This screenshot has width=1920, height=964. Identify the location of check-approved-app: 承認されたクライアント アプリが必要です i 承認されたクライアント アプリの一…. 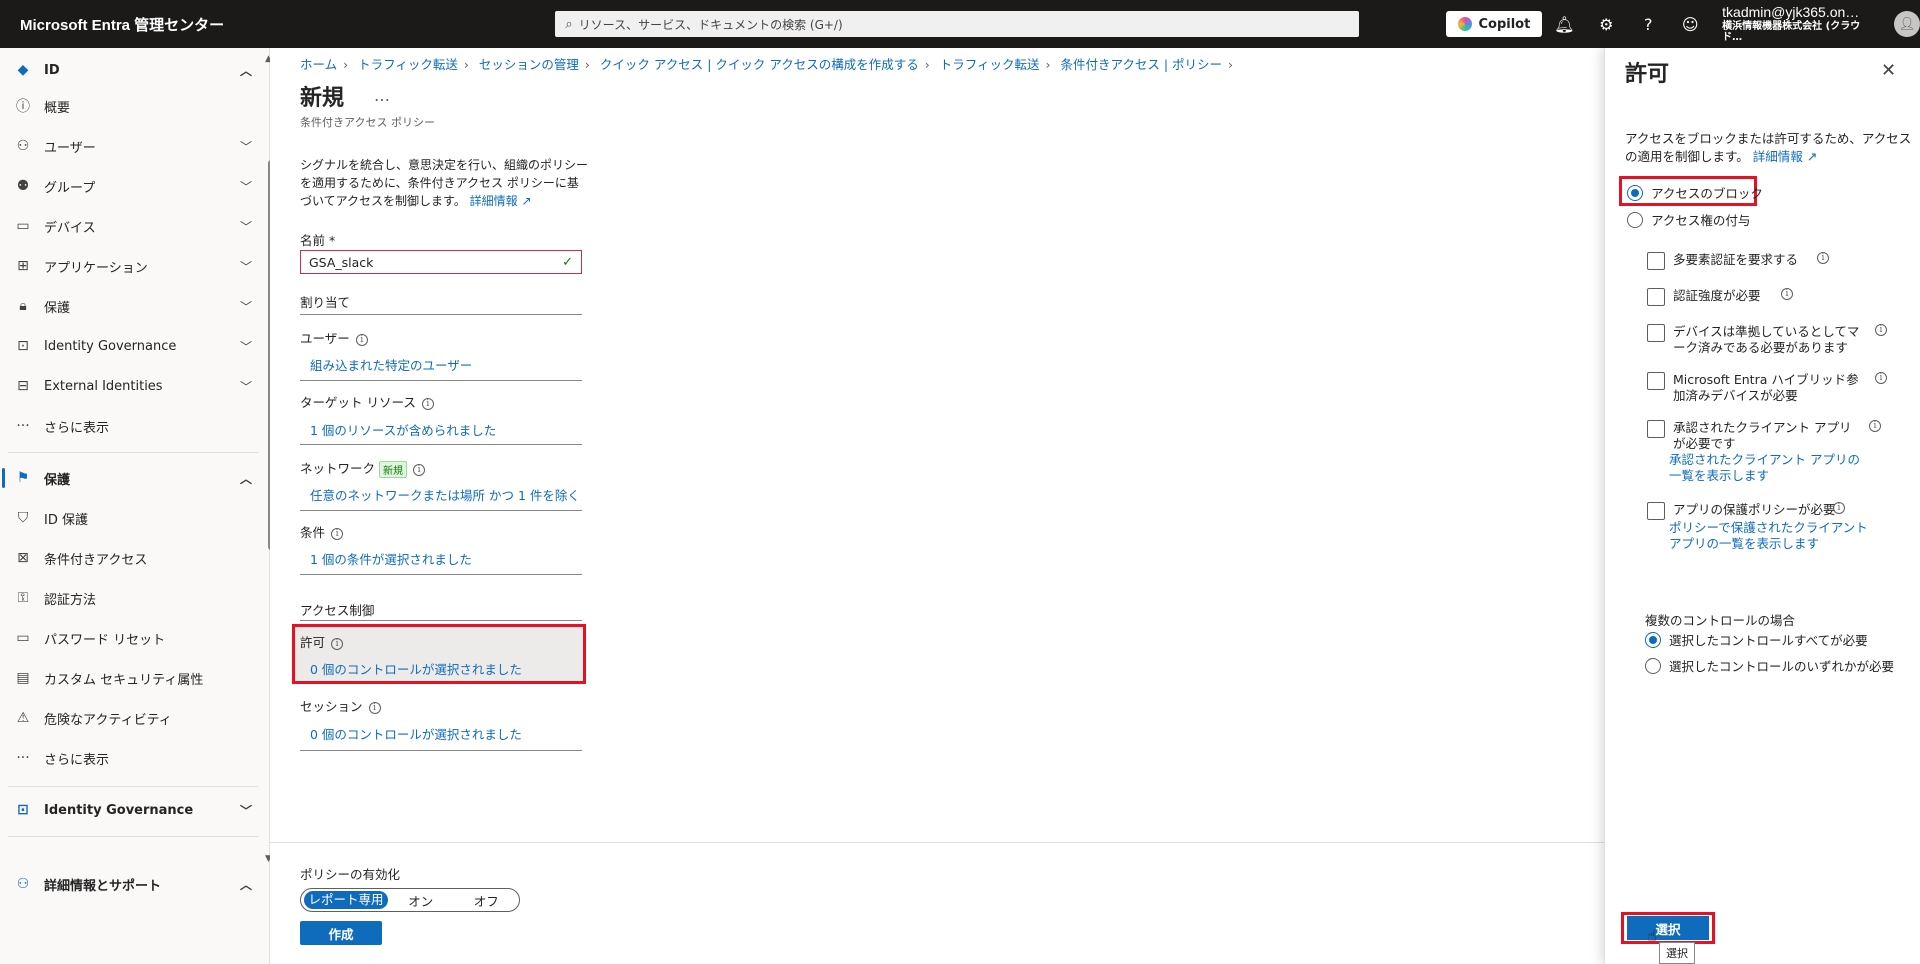
(1767, 451).